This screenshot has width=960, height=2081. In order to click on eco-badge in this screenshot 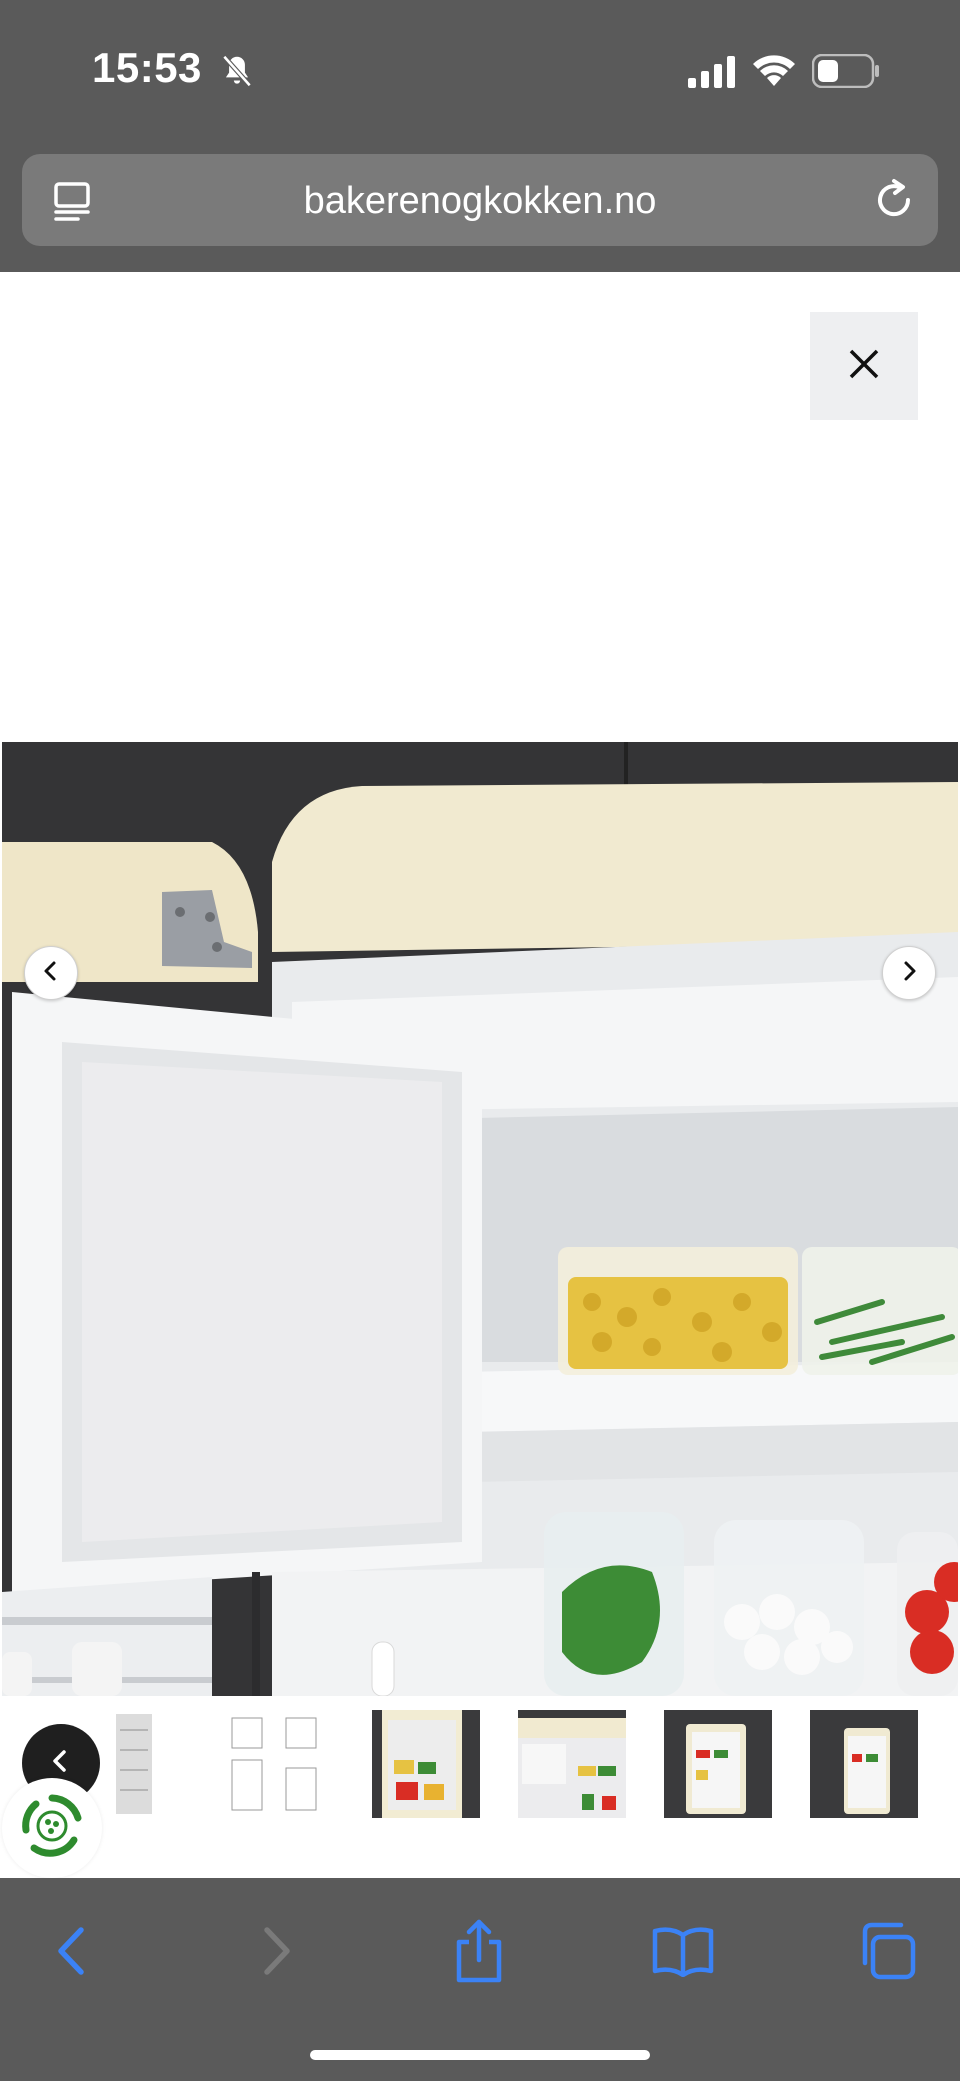, I will do `click(52, 1828)`.